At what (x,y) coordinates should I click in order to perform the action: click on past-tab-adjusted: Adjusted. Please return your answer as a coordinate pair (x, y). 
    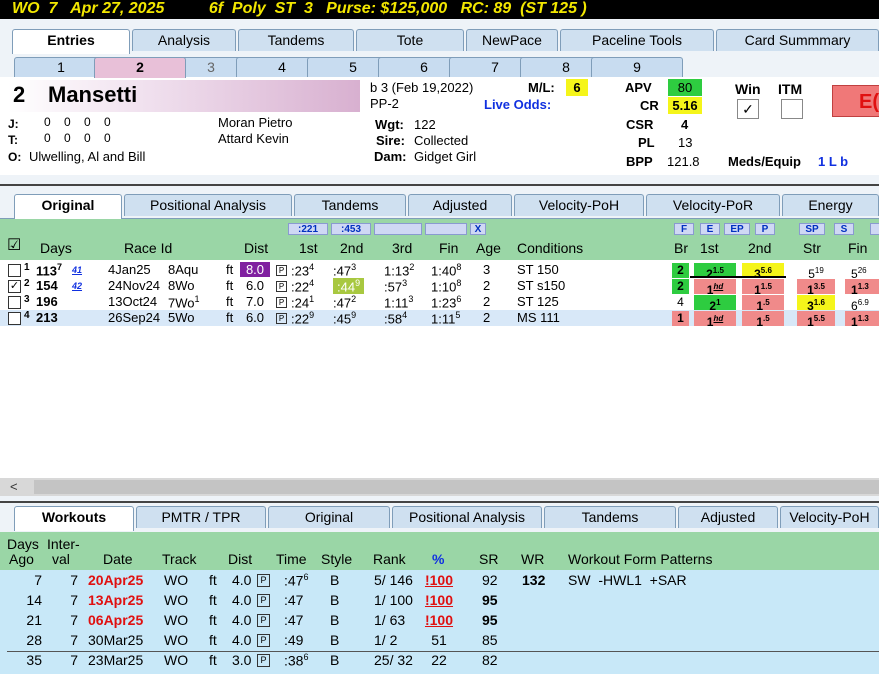
    Looking at the image, I should click on (460, 205).